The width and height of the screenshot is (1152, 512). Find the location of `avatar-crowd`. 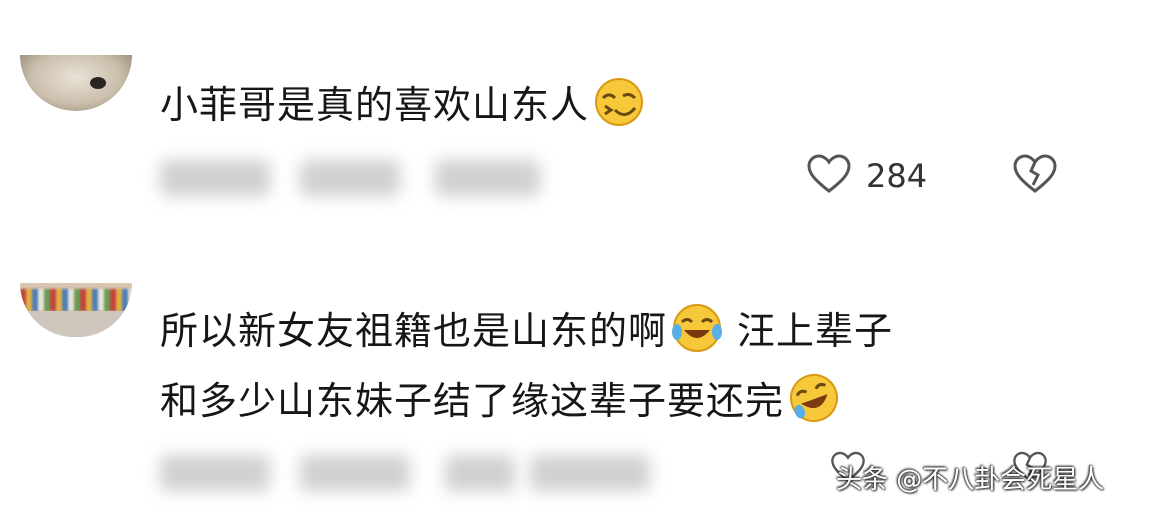

avatar-crowd is located at coordinates (76, 300).